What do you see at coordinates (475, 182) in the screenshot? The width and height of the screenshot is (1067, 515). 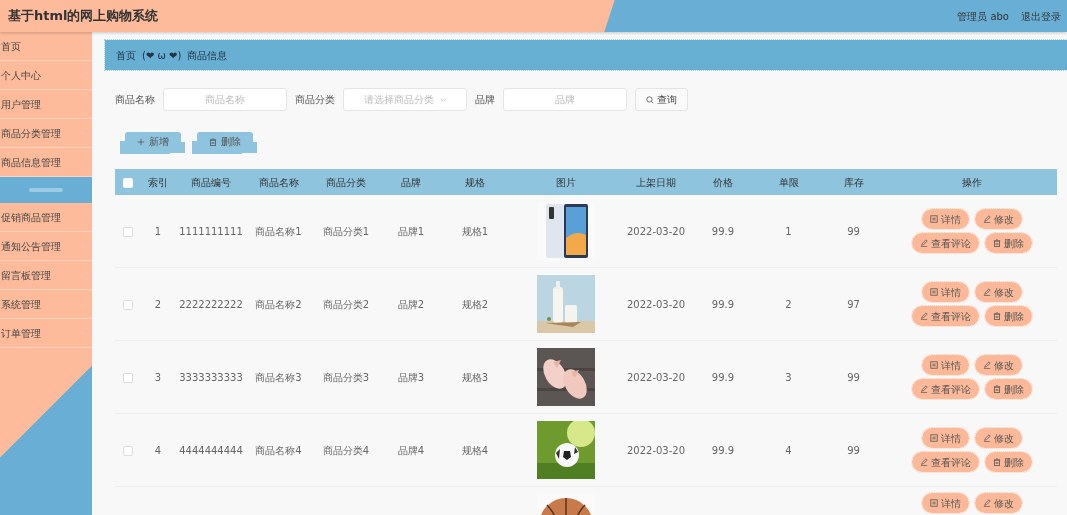 I see `column-header: 规格` at bounding box center [475, 182].